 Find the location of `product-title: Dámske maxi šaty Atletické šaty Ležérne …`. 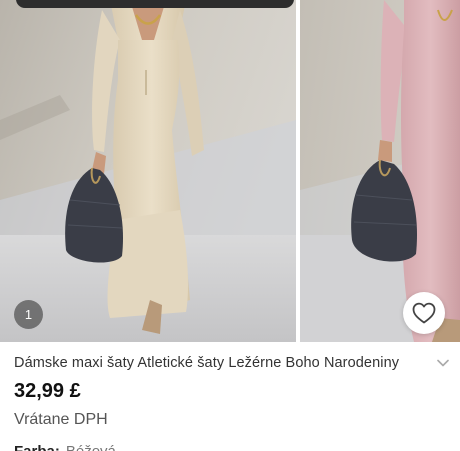

product-title: Dámske maxi šaty Atletické šaty Ležérne … is located at coordinates (207, 363).